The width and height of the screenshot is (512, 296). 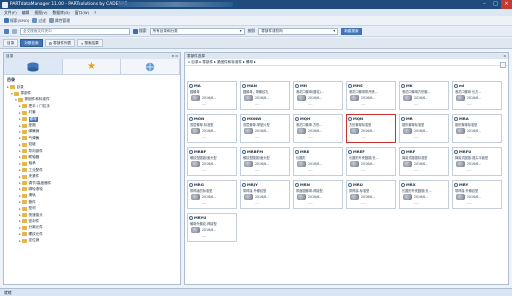 I want to click on part-card: MRE 长圆形 2016/6... ----, so click(x=318, y=161).